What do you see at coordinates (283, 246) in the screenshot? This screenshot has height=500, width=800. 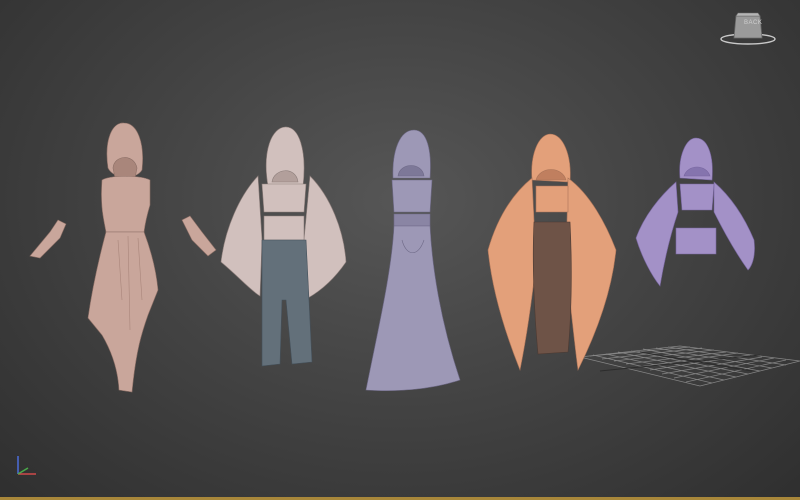 I see `model-hooded-cape-top-and-pants` at bounding box center [283, 246].